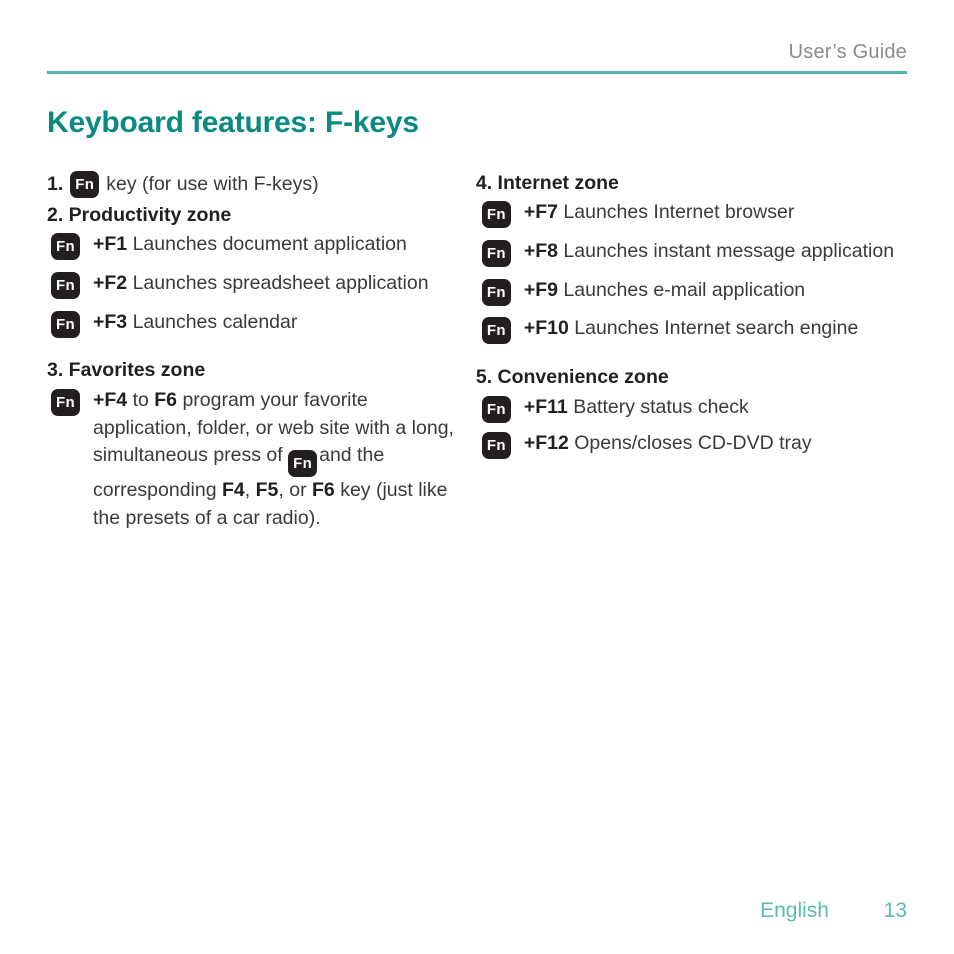 Image resolution: width=954 pixels, height=954 pixels. I want to click on shortcut-description: Launches calendar, so click(215, 321).